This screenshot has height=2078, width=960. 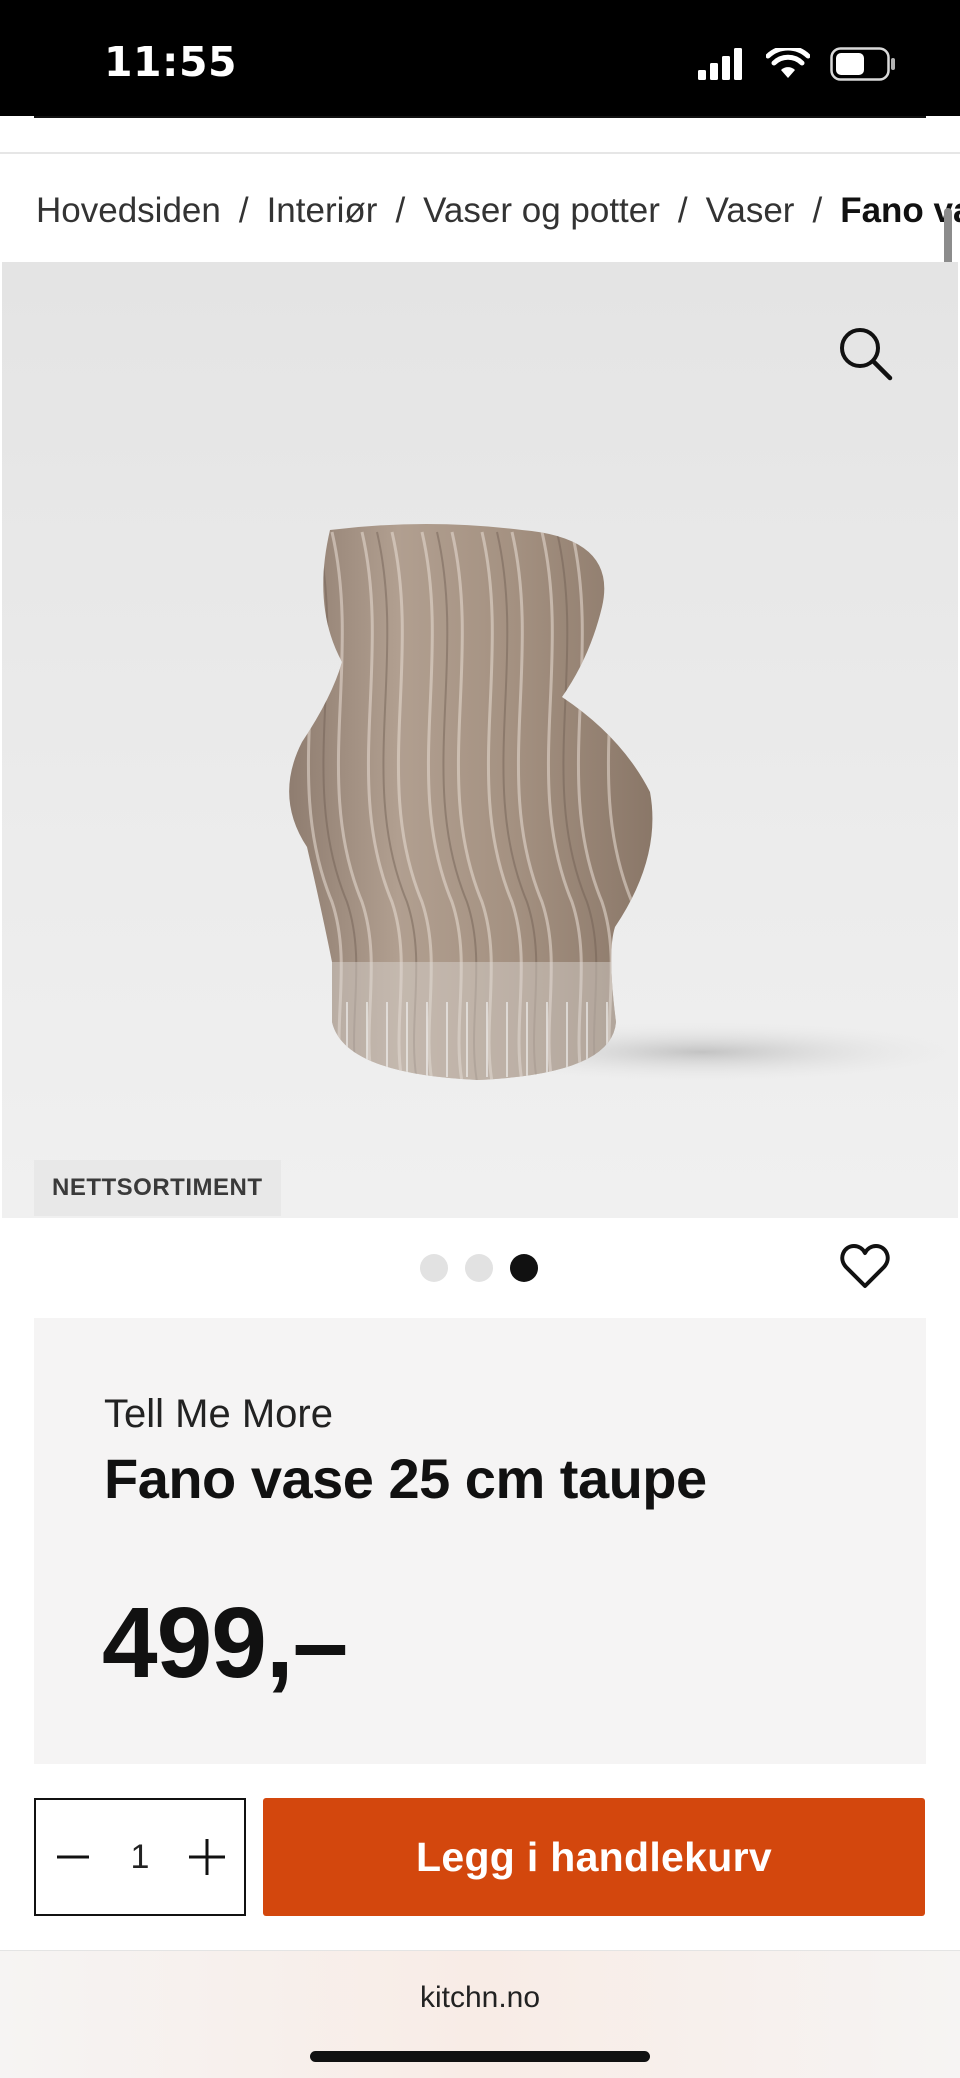 What do you see at coordinates (866, 354) in the screenshot?
I see `search-icon` at bounding box center [866, 354].